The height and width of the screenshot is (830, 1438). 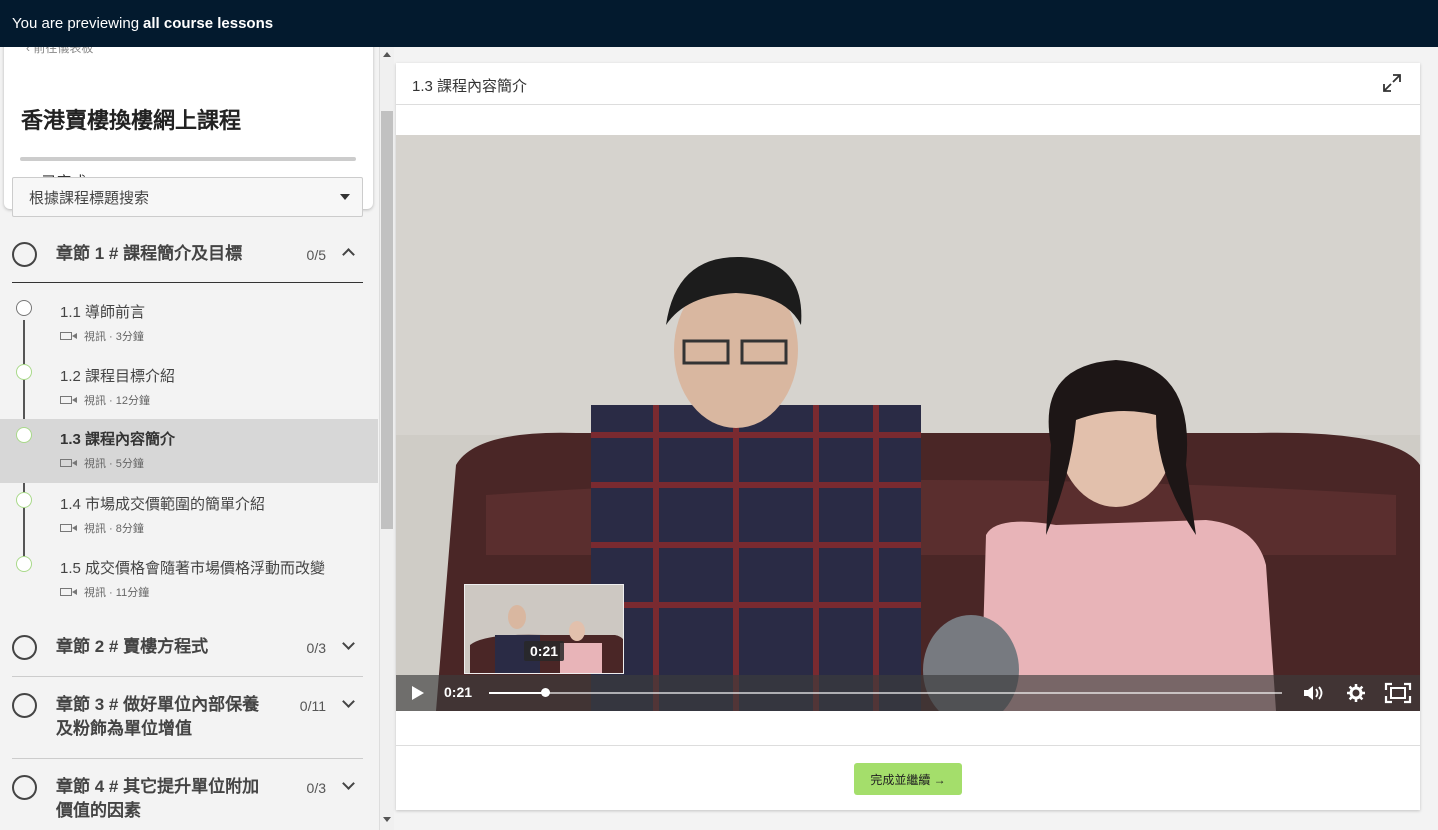 I want to click on chevron-up-icon, so click(x=348, y=254).